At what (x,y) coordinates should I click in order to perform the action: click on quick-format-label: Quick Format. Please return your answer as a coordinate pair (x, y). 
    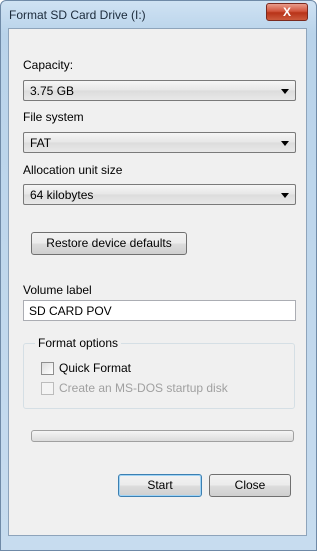
    Looking at the image, I should click on (95, 368).